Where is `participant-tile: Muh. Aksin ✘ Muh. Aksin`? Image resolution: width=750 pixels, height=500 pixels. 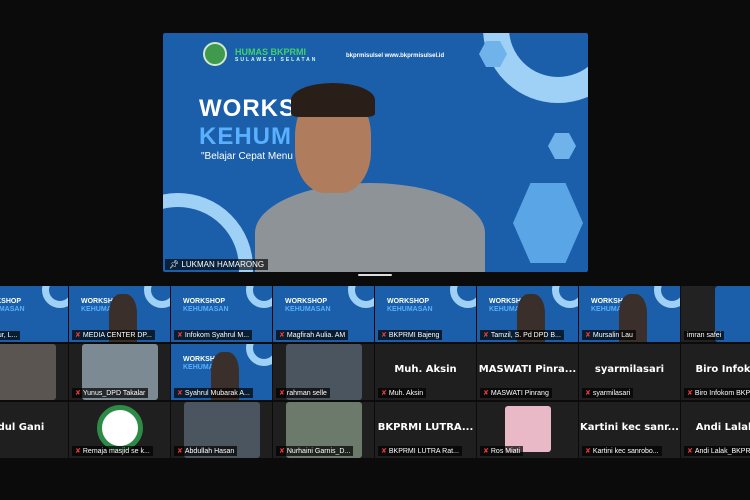 participant-tile: Muh. Aksin ✘ Muh. Aksin is located at coordinates (425, 372).